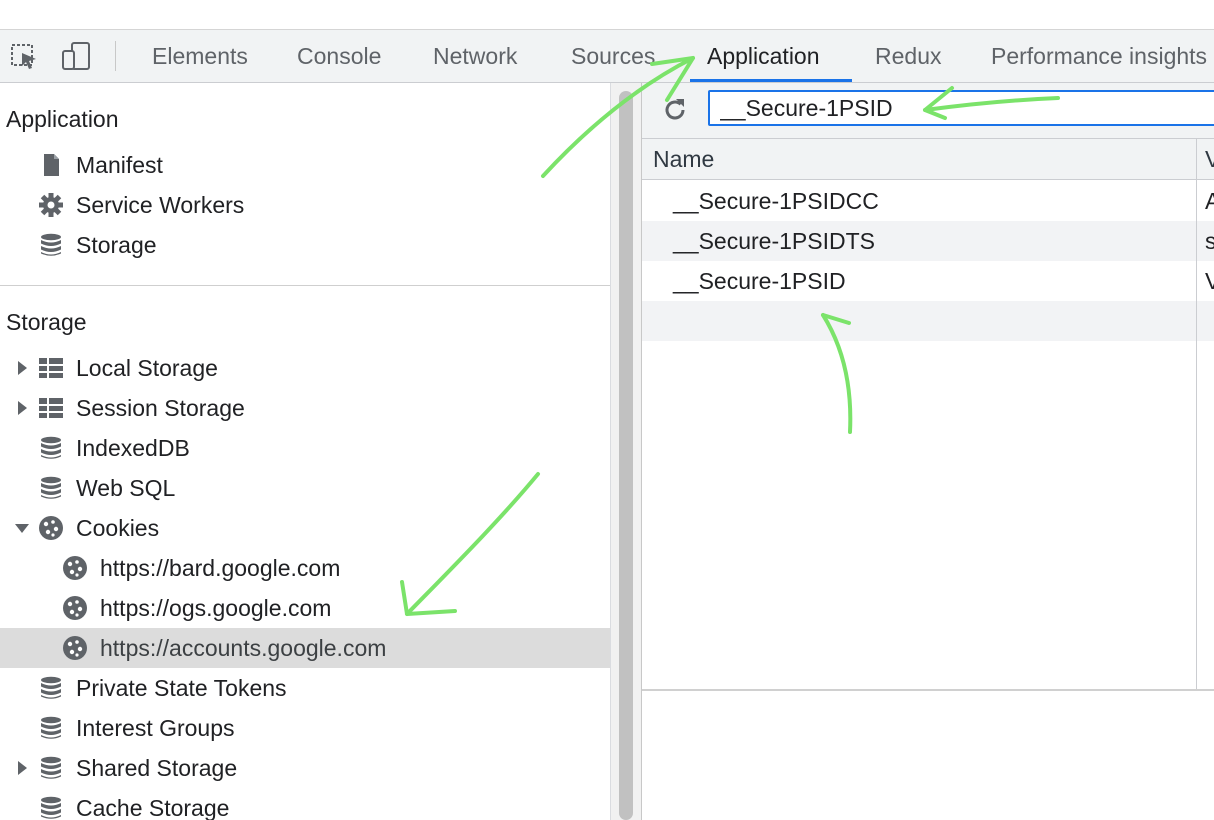 The height and width of the screenshot is (820, 1214). I want to click on sidebar-item-service-workers: Service Workers, so click(305, 205).